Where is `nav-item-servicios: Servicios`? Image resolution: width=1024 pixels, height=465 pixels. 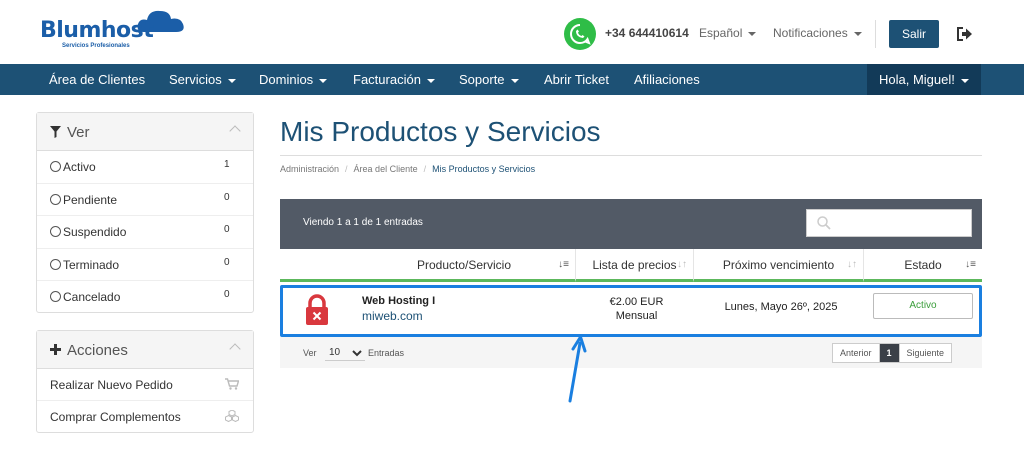 nav-item-servicios: Servicios is located at coordinates (202, 79).